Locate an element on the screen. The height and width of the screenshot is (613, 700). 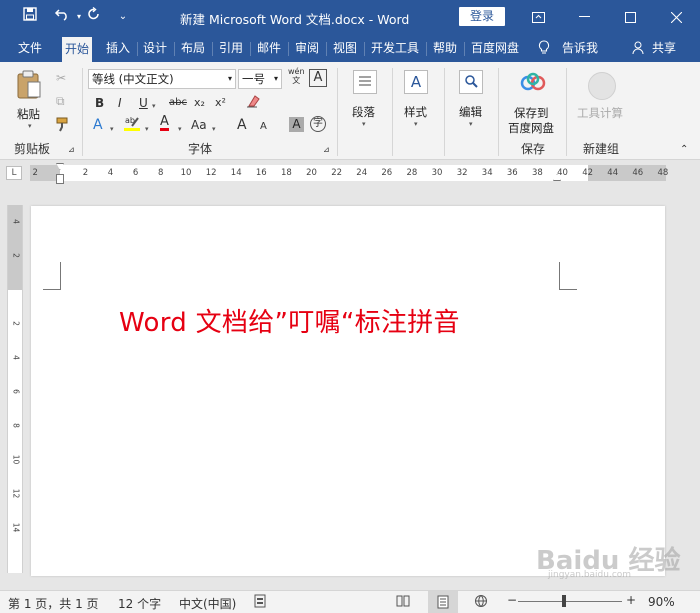
phonetic-guide-icon: wén 文 is located at coordinates (296, 76).